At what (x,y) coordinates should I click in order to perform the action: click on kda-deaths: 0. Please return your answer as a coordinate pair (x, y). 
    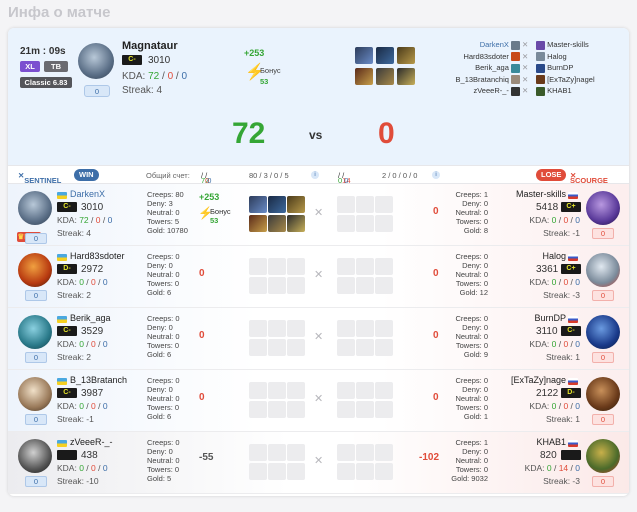
    Looking at the image, I should click on (170, 76).